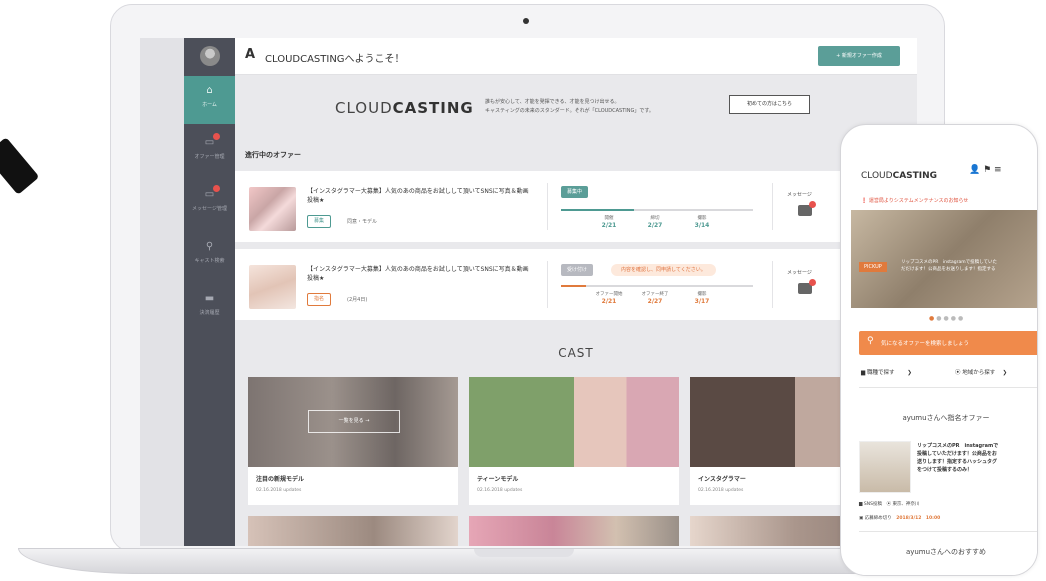 This screenshot has width=1046, height=581. What do you see at coordinates (280, 479) in the screenshot?
I see `cast-card-label: 注目の新規モデル` at bounding box center [280, 479].